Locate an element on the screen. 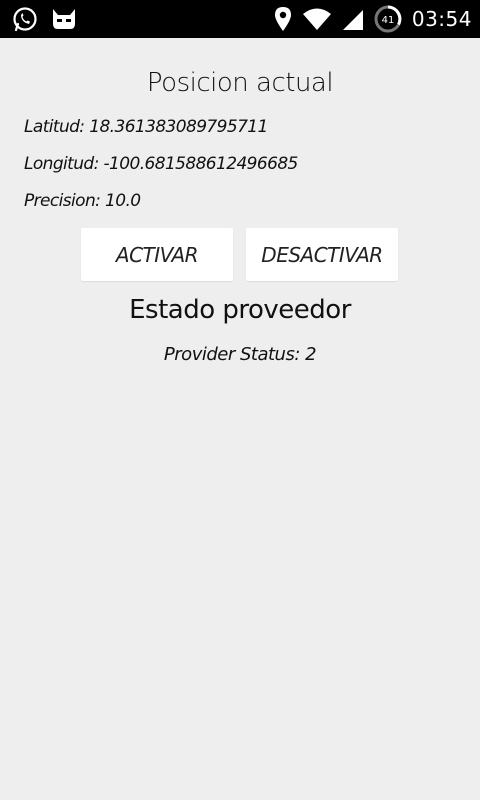  clock: 03:54 is located at coordinates (441, 19).